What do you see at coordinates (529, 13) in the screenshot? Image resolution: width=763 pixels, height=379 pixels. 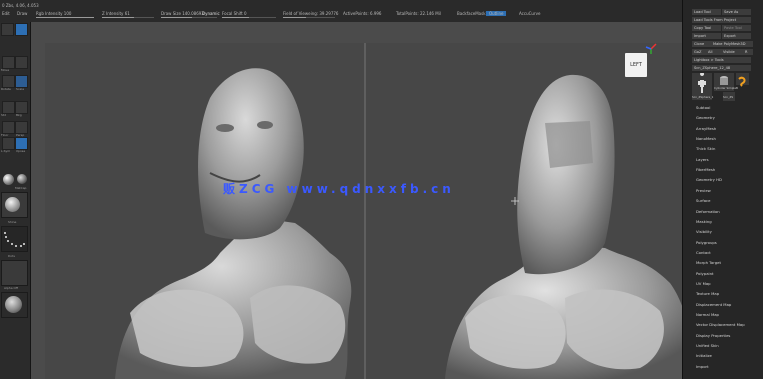 I see `accucurve-toggle: AccuCurve` at bounding box center [529, 13].